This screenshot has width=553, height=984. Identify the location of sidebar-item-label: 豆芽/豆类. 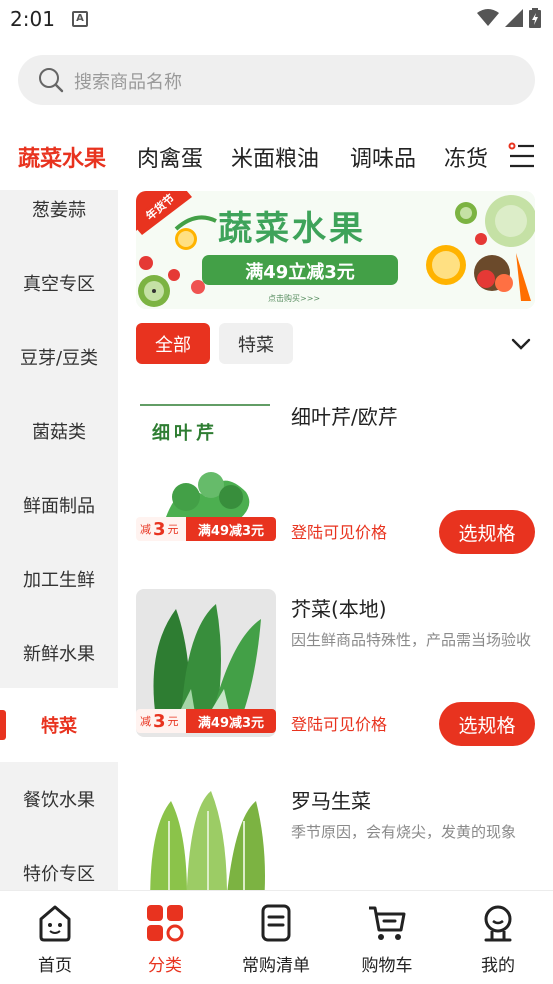
(59, 358).